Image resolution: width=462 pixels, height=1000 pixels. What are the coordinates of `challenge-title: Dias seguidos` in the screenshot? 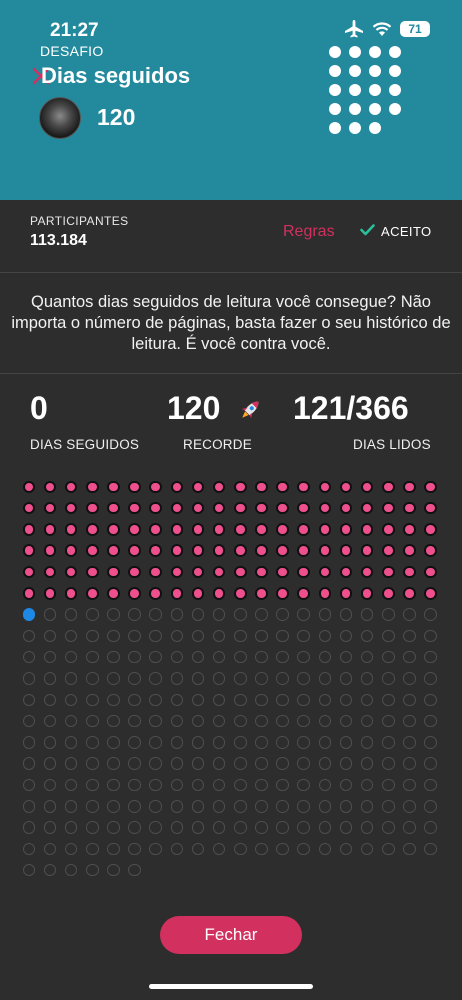 It's located at (116, 75).